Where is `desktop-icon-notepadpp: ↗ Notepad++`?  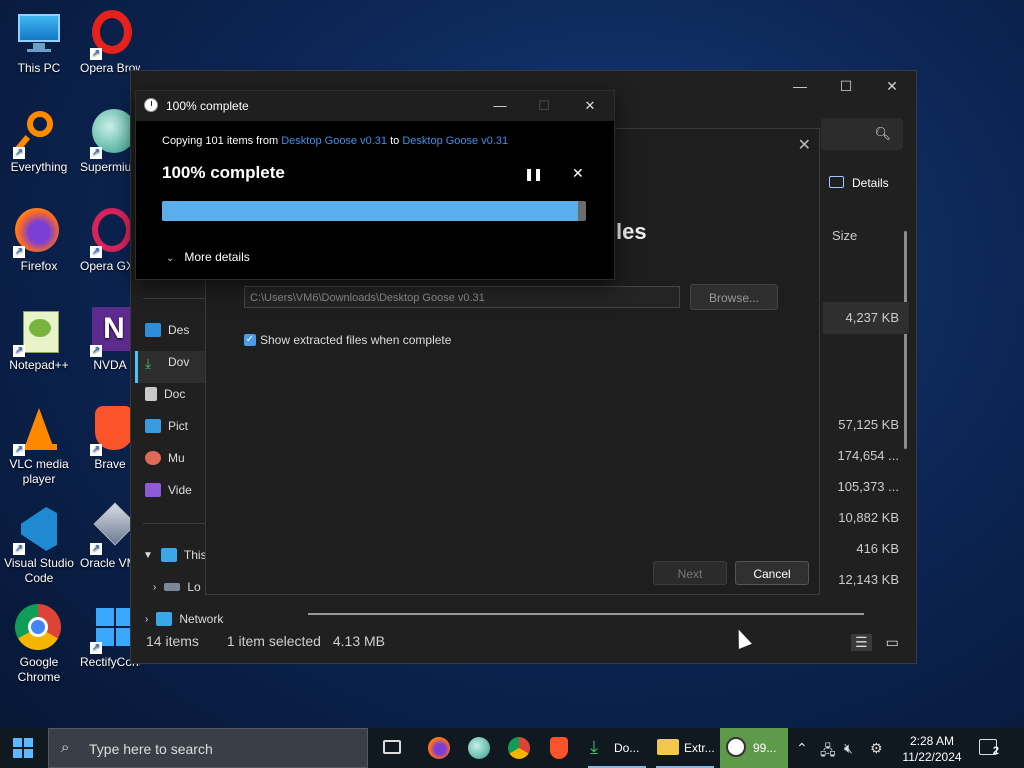 desktop-icon-notepadpp: ↗ Notepad++ is located at coordinates (39, 337).